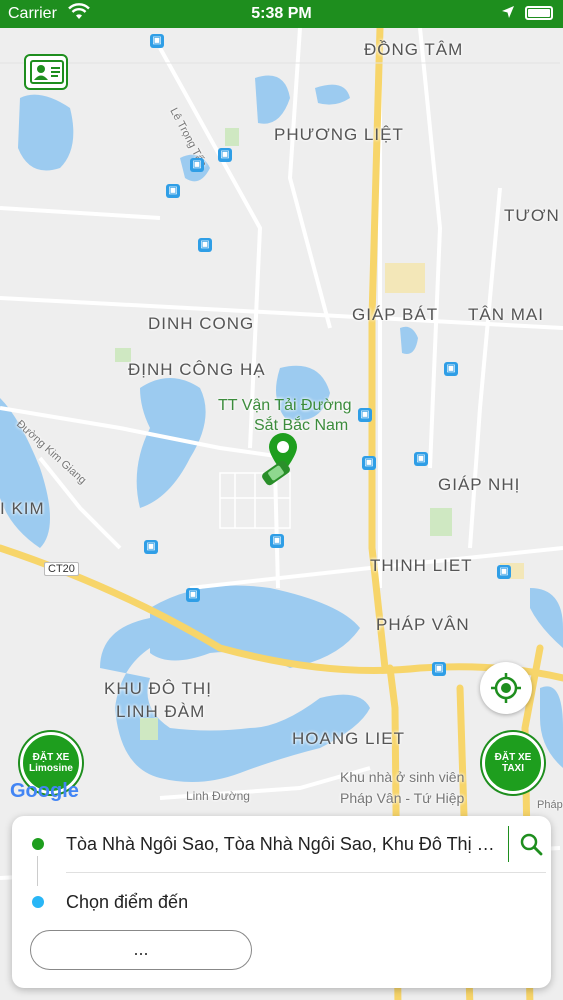  What do you see at coordinates (276, 475) in the screenshot?
I see `car-icon` at bounding box center [276, 475].